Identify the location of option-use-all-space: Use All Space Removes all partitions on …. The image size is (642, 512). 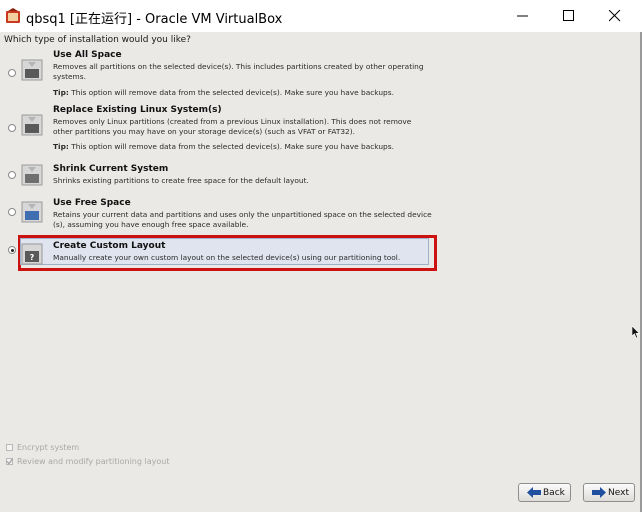
(320, 75).